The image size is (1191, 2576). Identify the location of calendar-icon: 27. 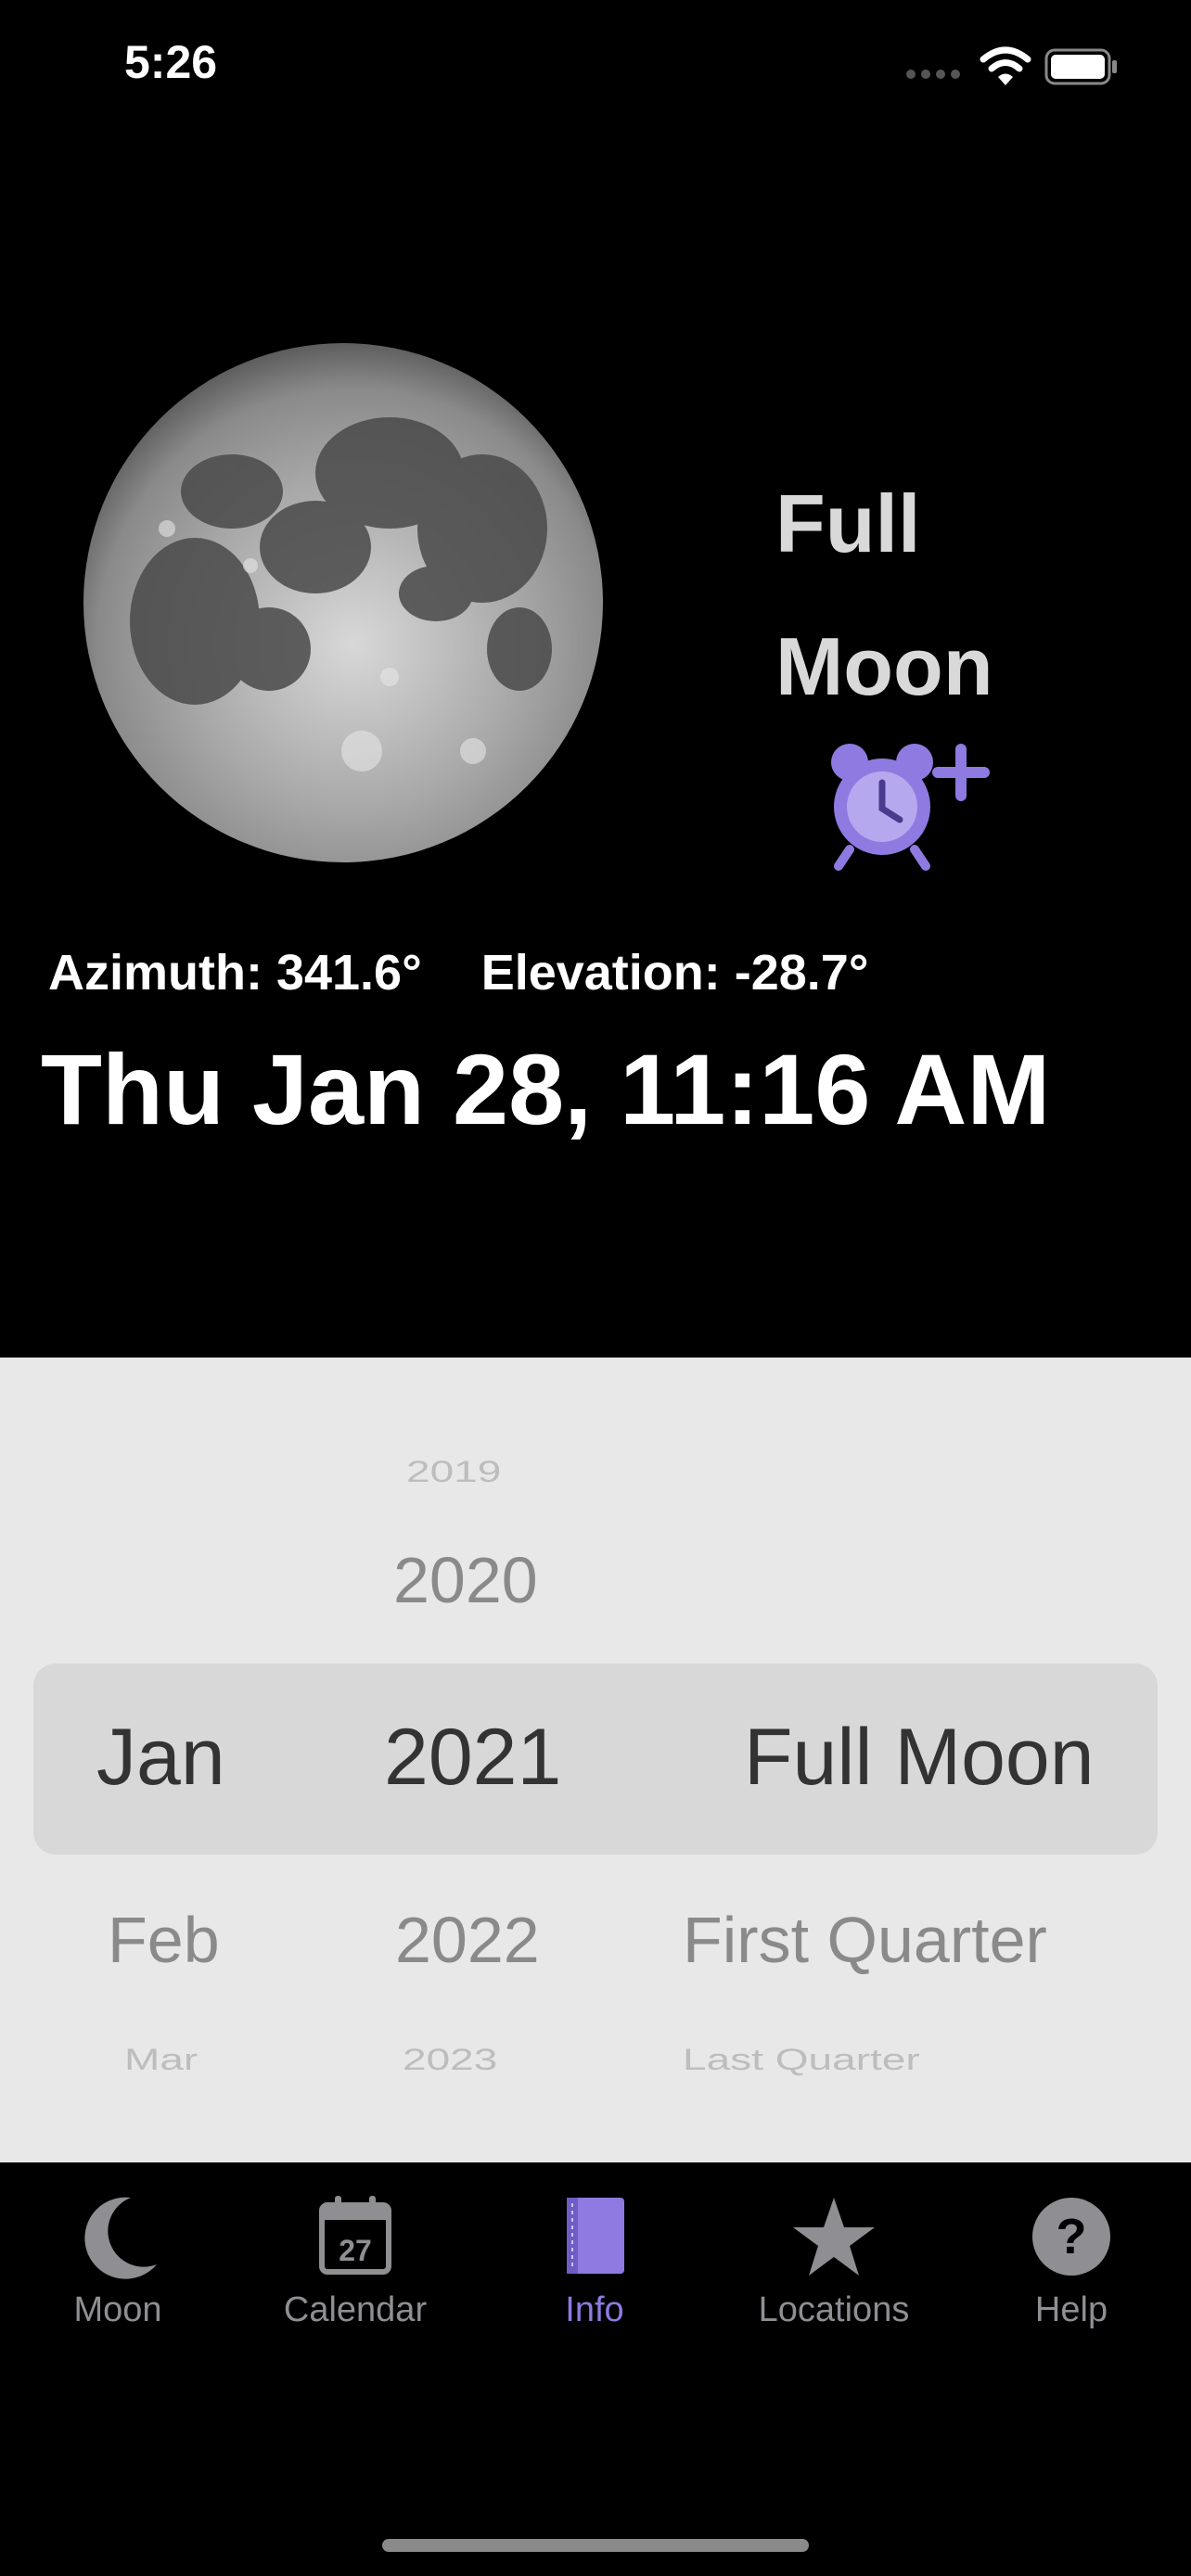
(355, 2235).